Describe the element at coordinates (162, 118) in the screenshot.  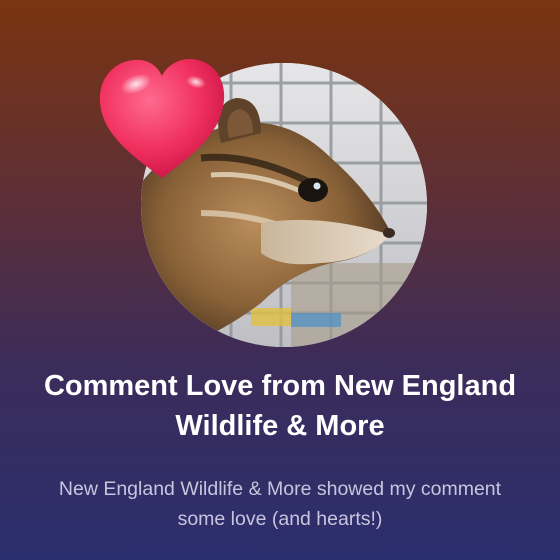
I see `heart-icon` at that location.